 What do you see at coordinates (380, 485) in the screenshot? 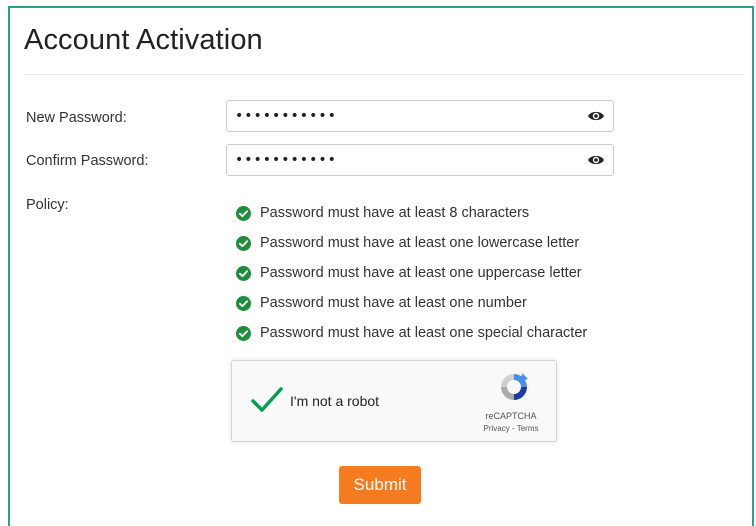
I see `submit-button: Submit` at bounding box center [380, 485].